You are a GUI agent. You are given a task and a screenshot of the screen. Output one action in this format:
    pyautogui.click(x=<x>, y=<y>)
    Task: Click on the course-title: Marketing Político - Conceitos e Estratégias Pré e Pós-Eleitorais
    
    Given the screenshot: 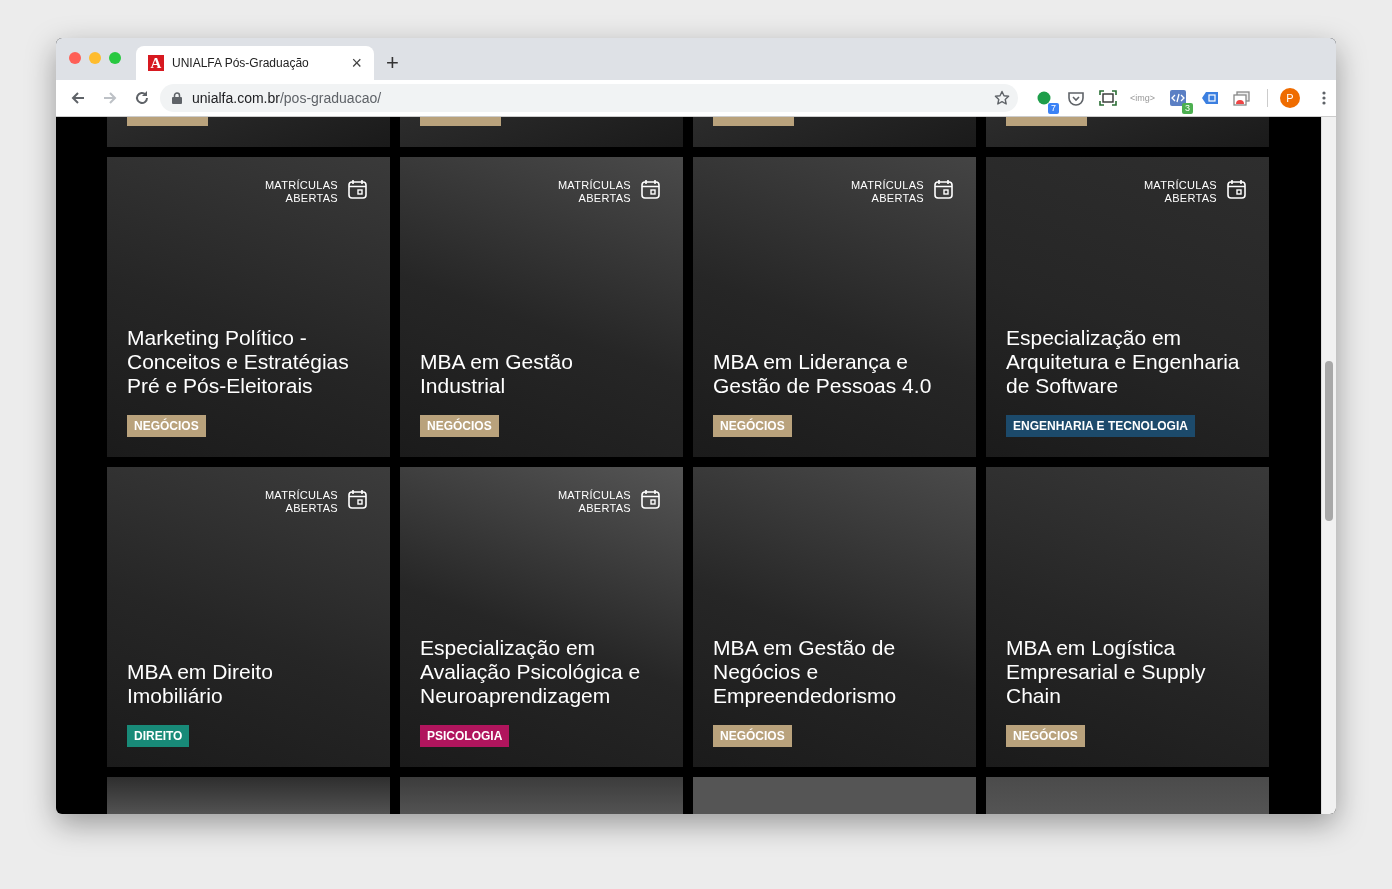 What is the action you would take?
    pyautogui.click(x=247, y=362)
    